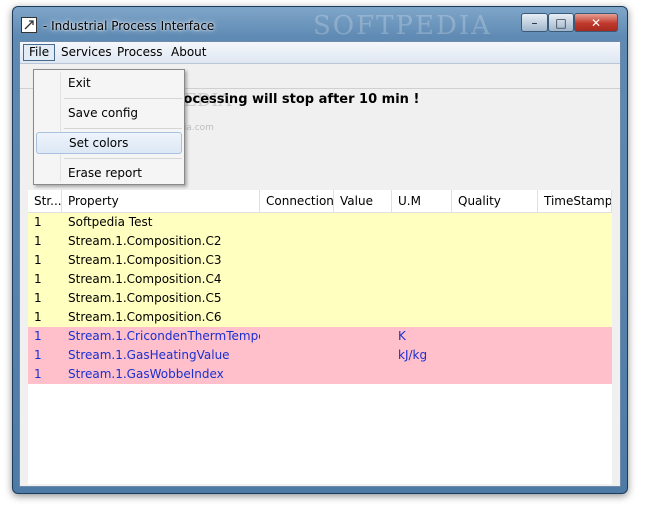 This screenshot has width=648, height=514. I want to click on cell-property: Stream.1.GasWobbeIndex, so click(146, 374).